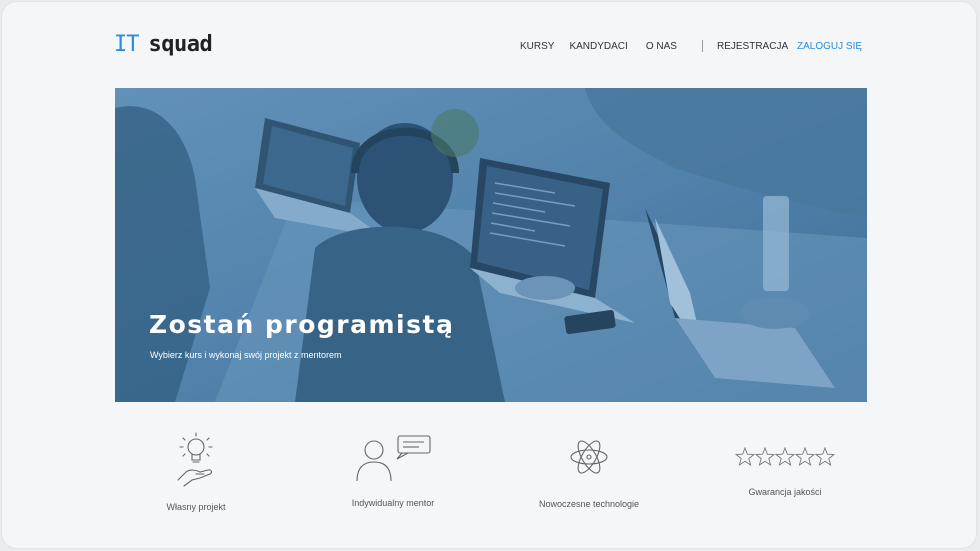  I want to click on main-nav: KURSY KANDYDACI O NAS, so click(598, 46).